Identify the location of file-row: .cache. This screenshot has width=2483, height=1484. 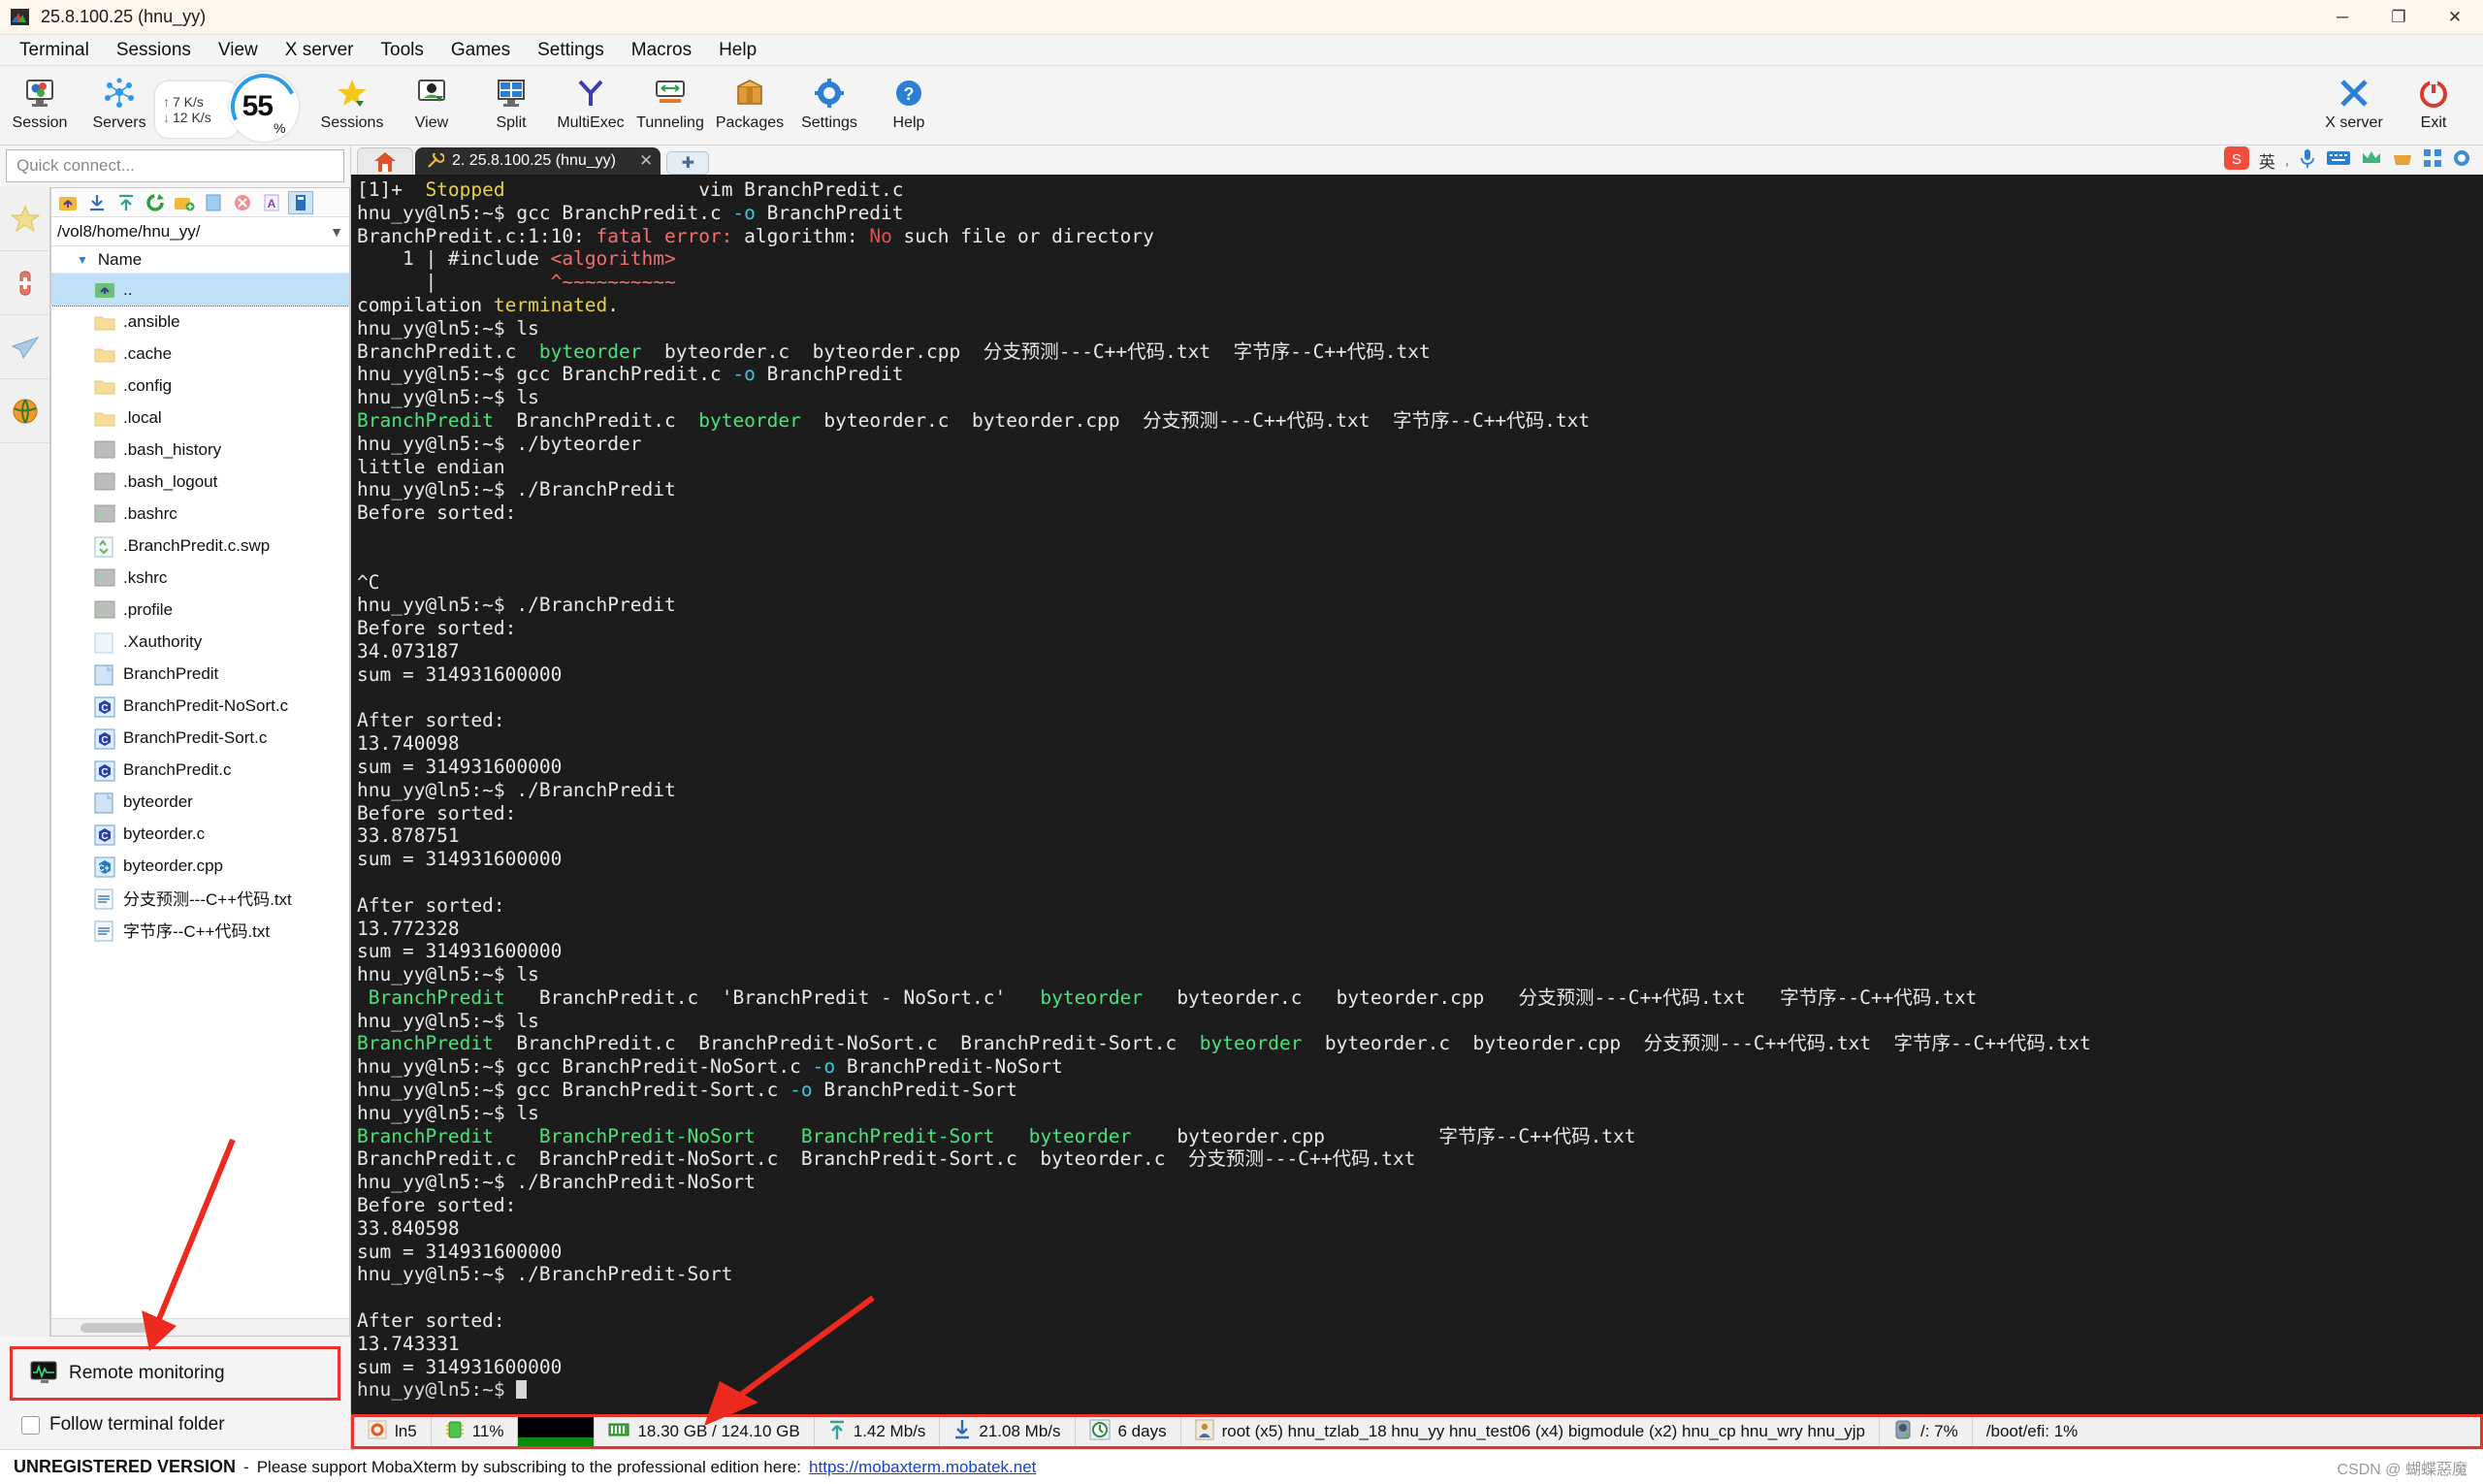
(200, 354).